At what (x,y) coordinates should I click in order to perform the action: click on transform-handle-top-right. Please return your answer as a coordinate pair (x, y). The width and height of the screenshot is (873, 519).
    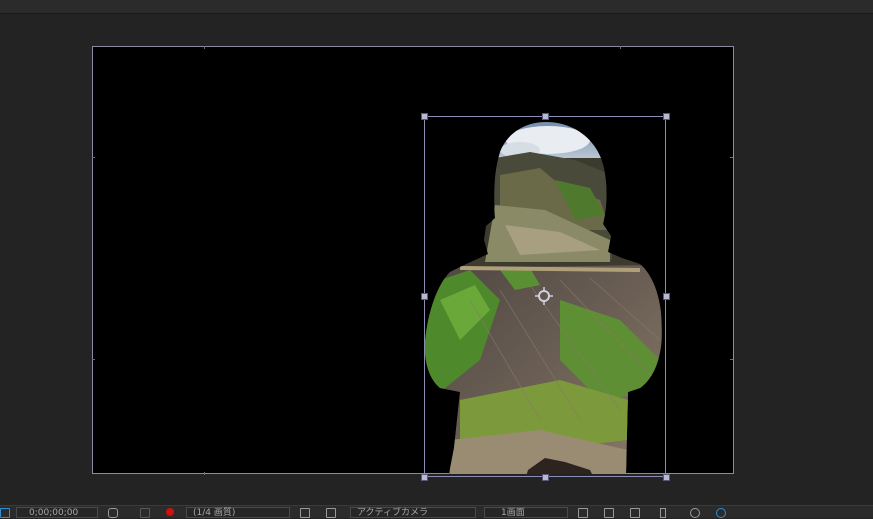
    Looking at the image, I should click on (666, 116).